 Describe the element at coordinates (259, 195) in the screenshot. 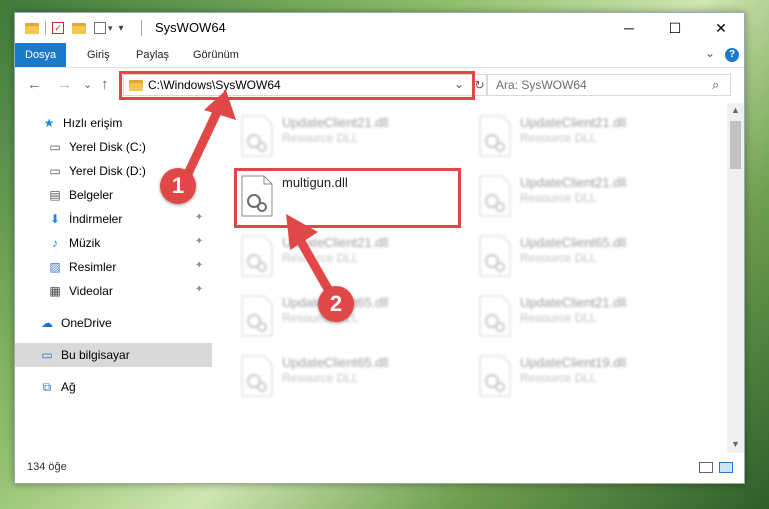

I see `annotation-arrows` at that location.